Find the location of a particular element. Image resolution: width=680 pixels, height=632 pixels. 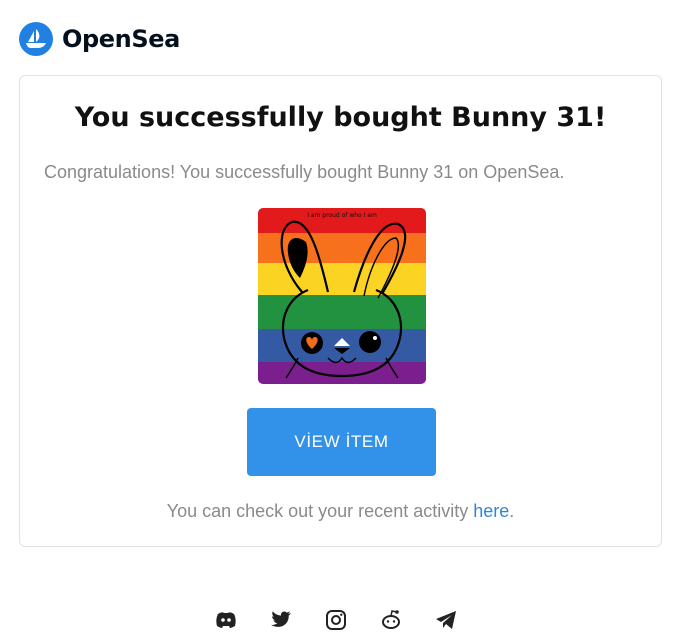

opensea-logo: OpenSea is located at coordinates (99, 39).